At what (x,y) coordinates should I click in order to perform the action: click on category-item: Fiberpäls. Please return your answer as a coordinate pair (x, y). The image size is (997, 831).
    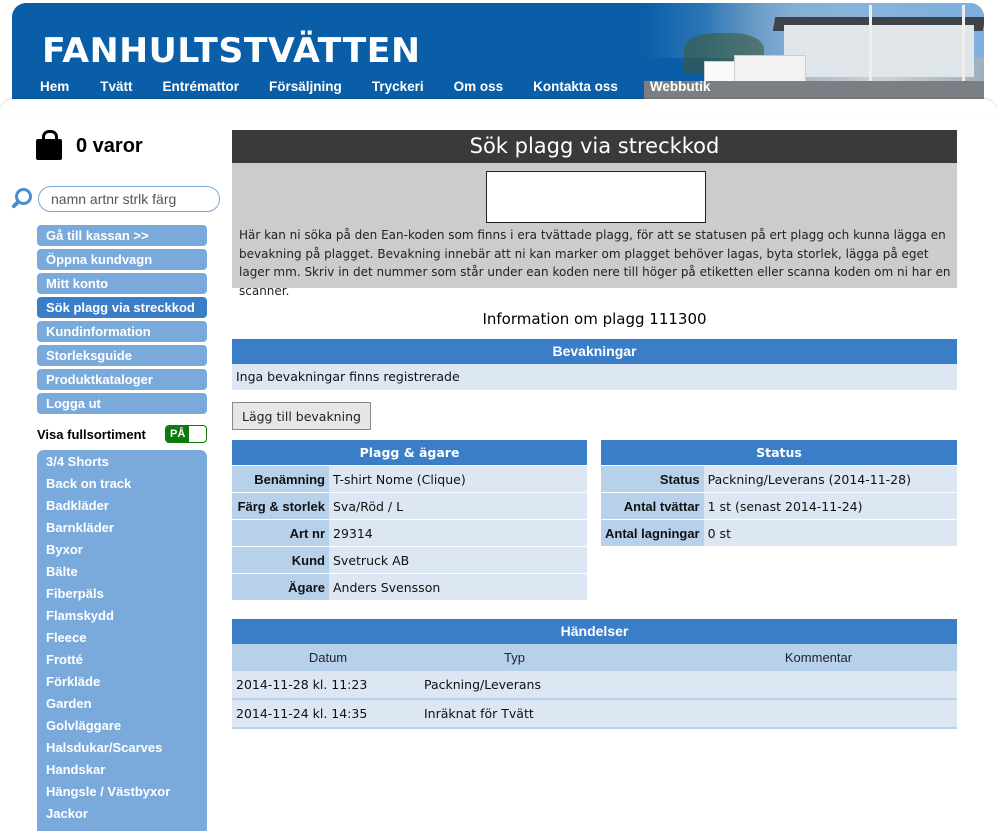
    Looking at the image, I should click on (122, 594).